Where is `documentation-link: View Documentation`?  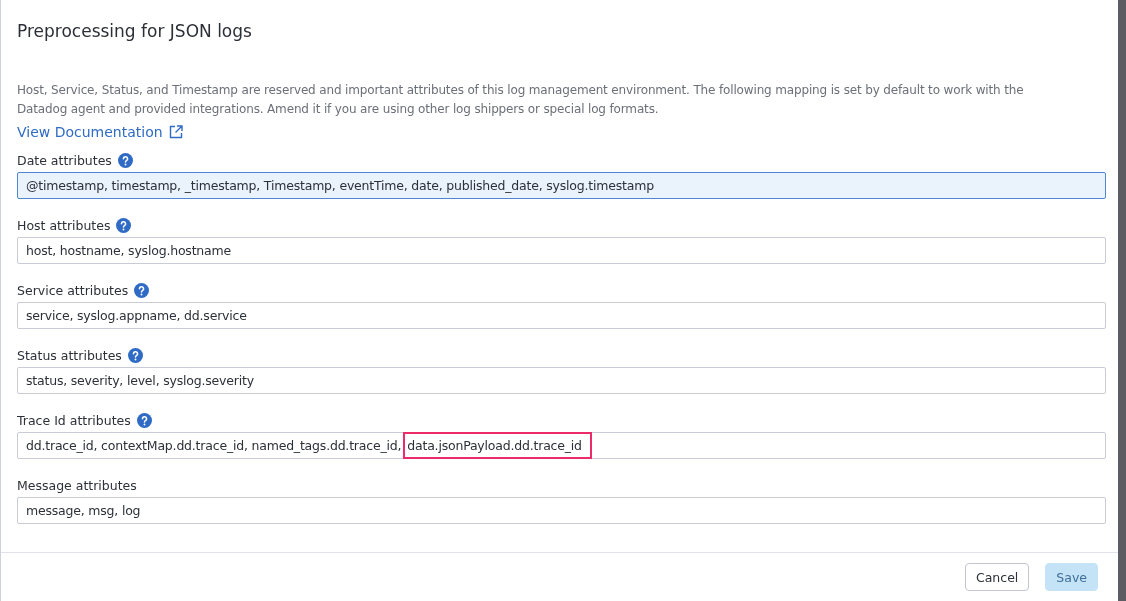
documentation-link: View Documentation is located at coordinates (100, 132).